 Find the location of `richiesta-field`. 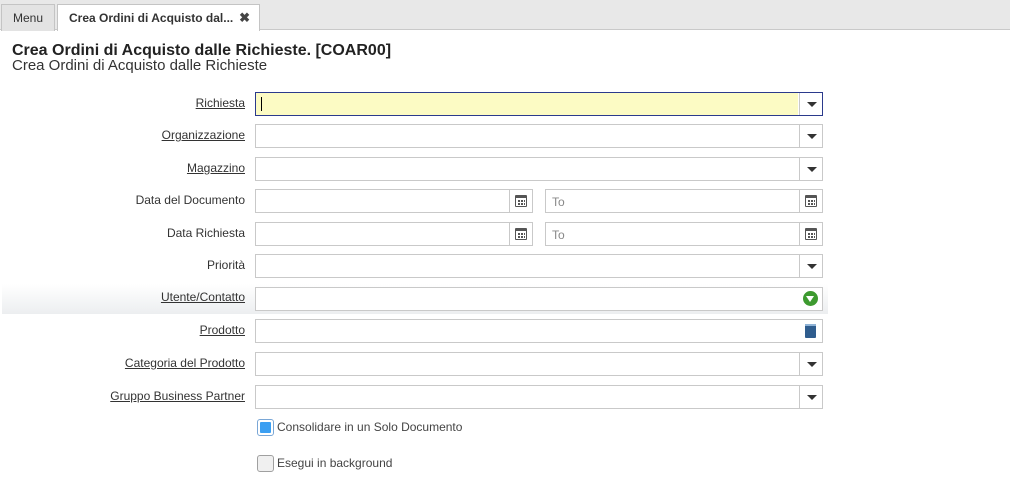

richiesta-field is located at coordinates (539, 104).